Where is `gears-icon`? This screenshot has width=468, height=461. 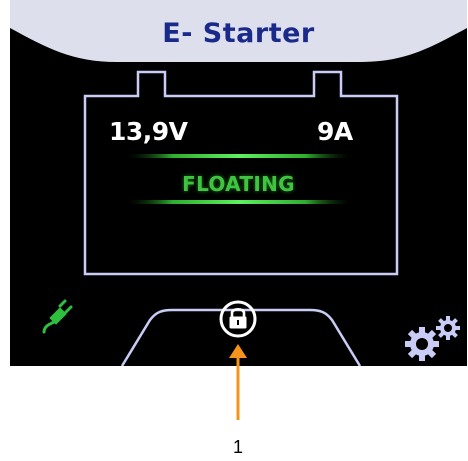
gears-icon is located at coordinates (433, 337).